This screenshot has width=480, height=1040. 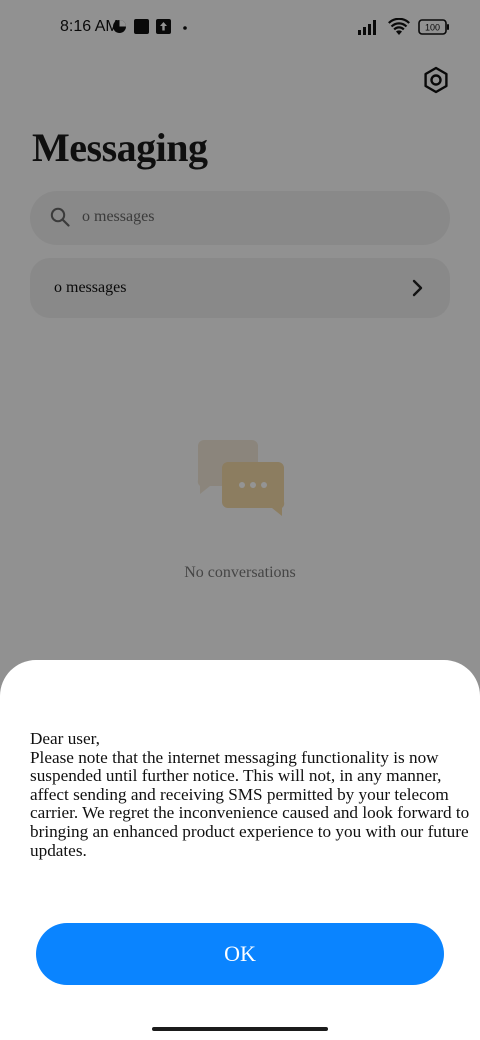 I want to click on ok-button: OK, so click(x=240, y=954).